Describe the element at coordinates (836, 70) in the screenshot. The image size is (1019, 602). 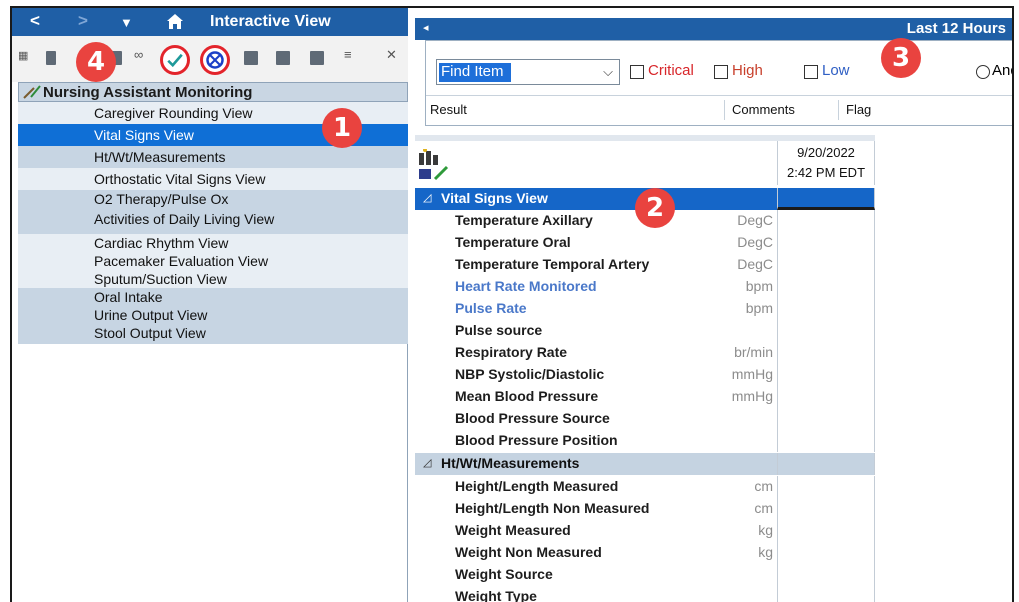
I see `low-label: Low` at that location.